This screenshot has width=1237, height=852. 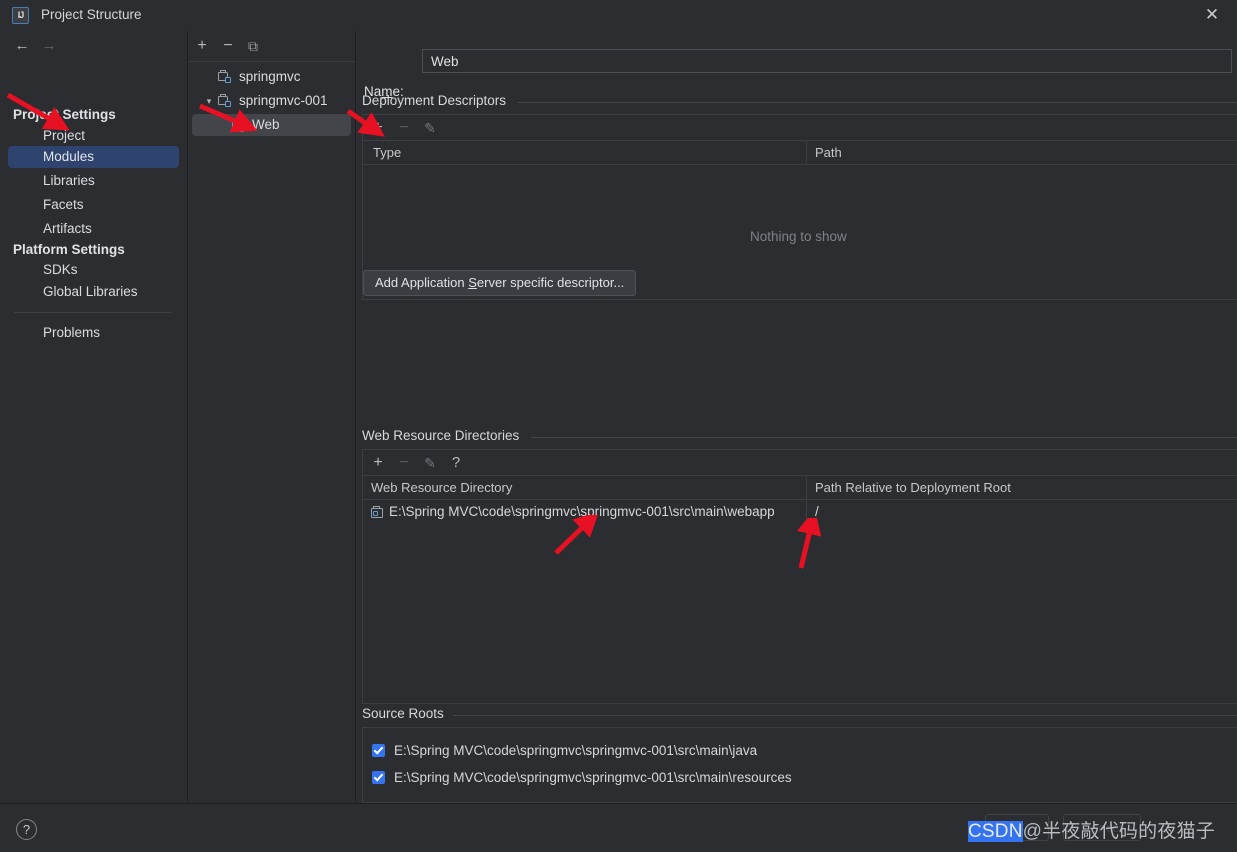 What do you see at coordinates (800, 128) in the screenshot?
I see `deployment-toolbar: + − ✎` at bounding box center [800, 128].